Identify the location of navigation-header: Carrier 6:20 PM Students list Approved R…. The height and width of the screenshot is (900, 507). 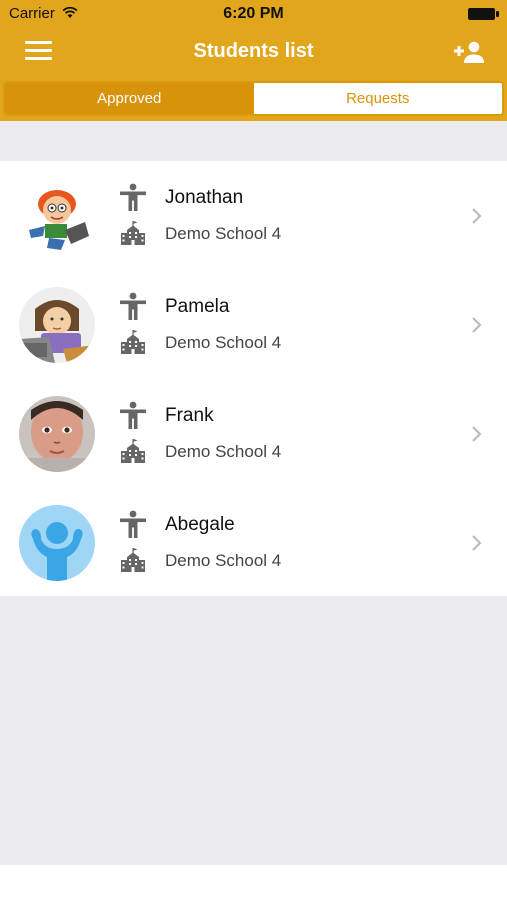
(253, 60).